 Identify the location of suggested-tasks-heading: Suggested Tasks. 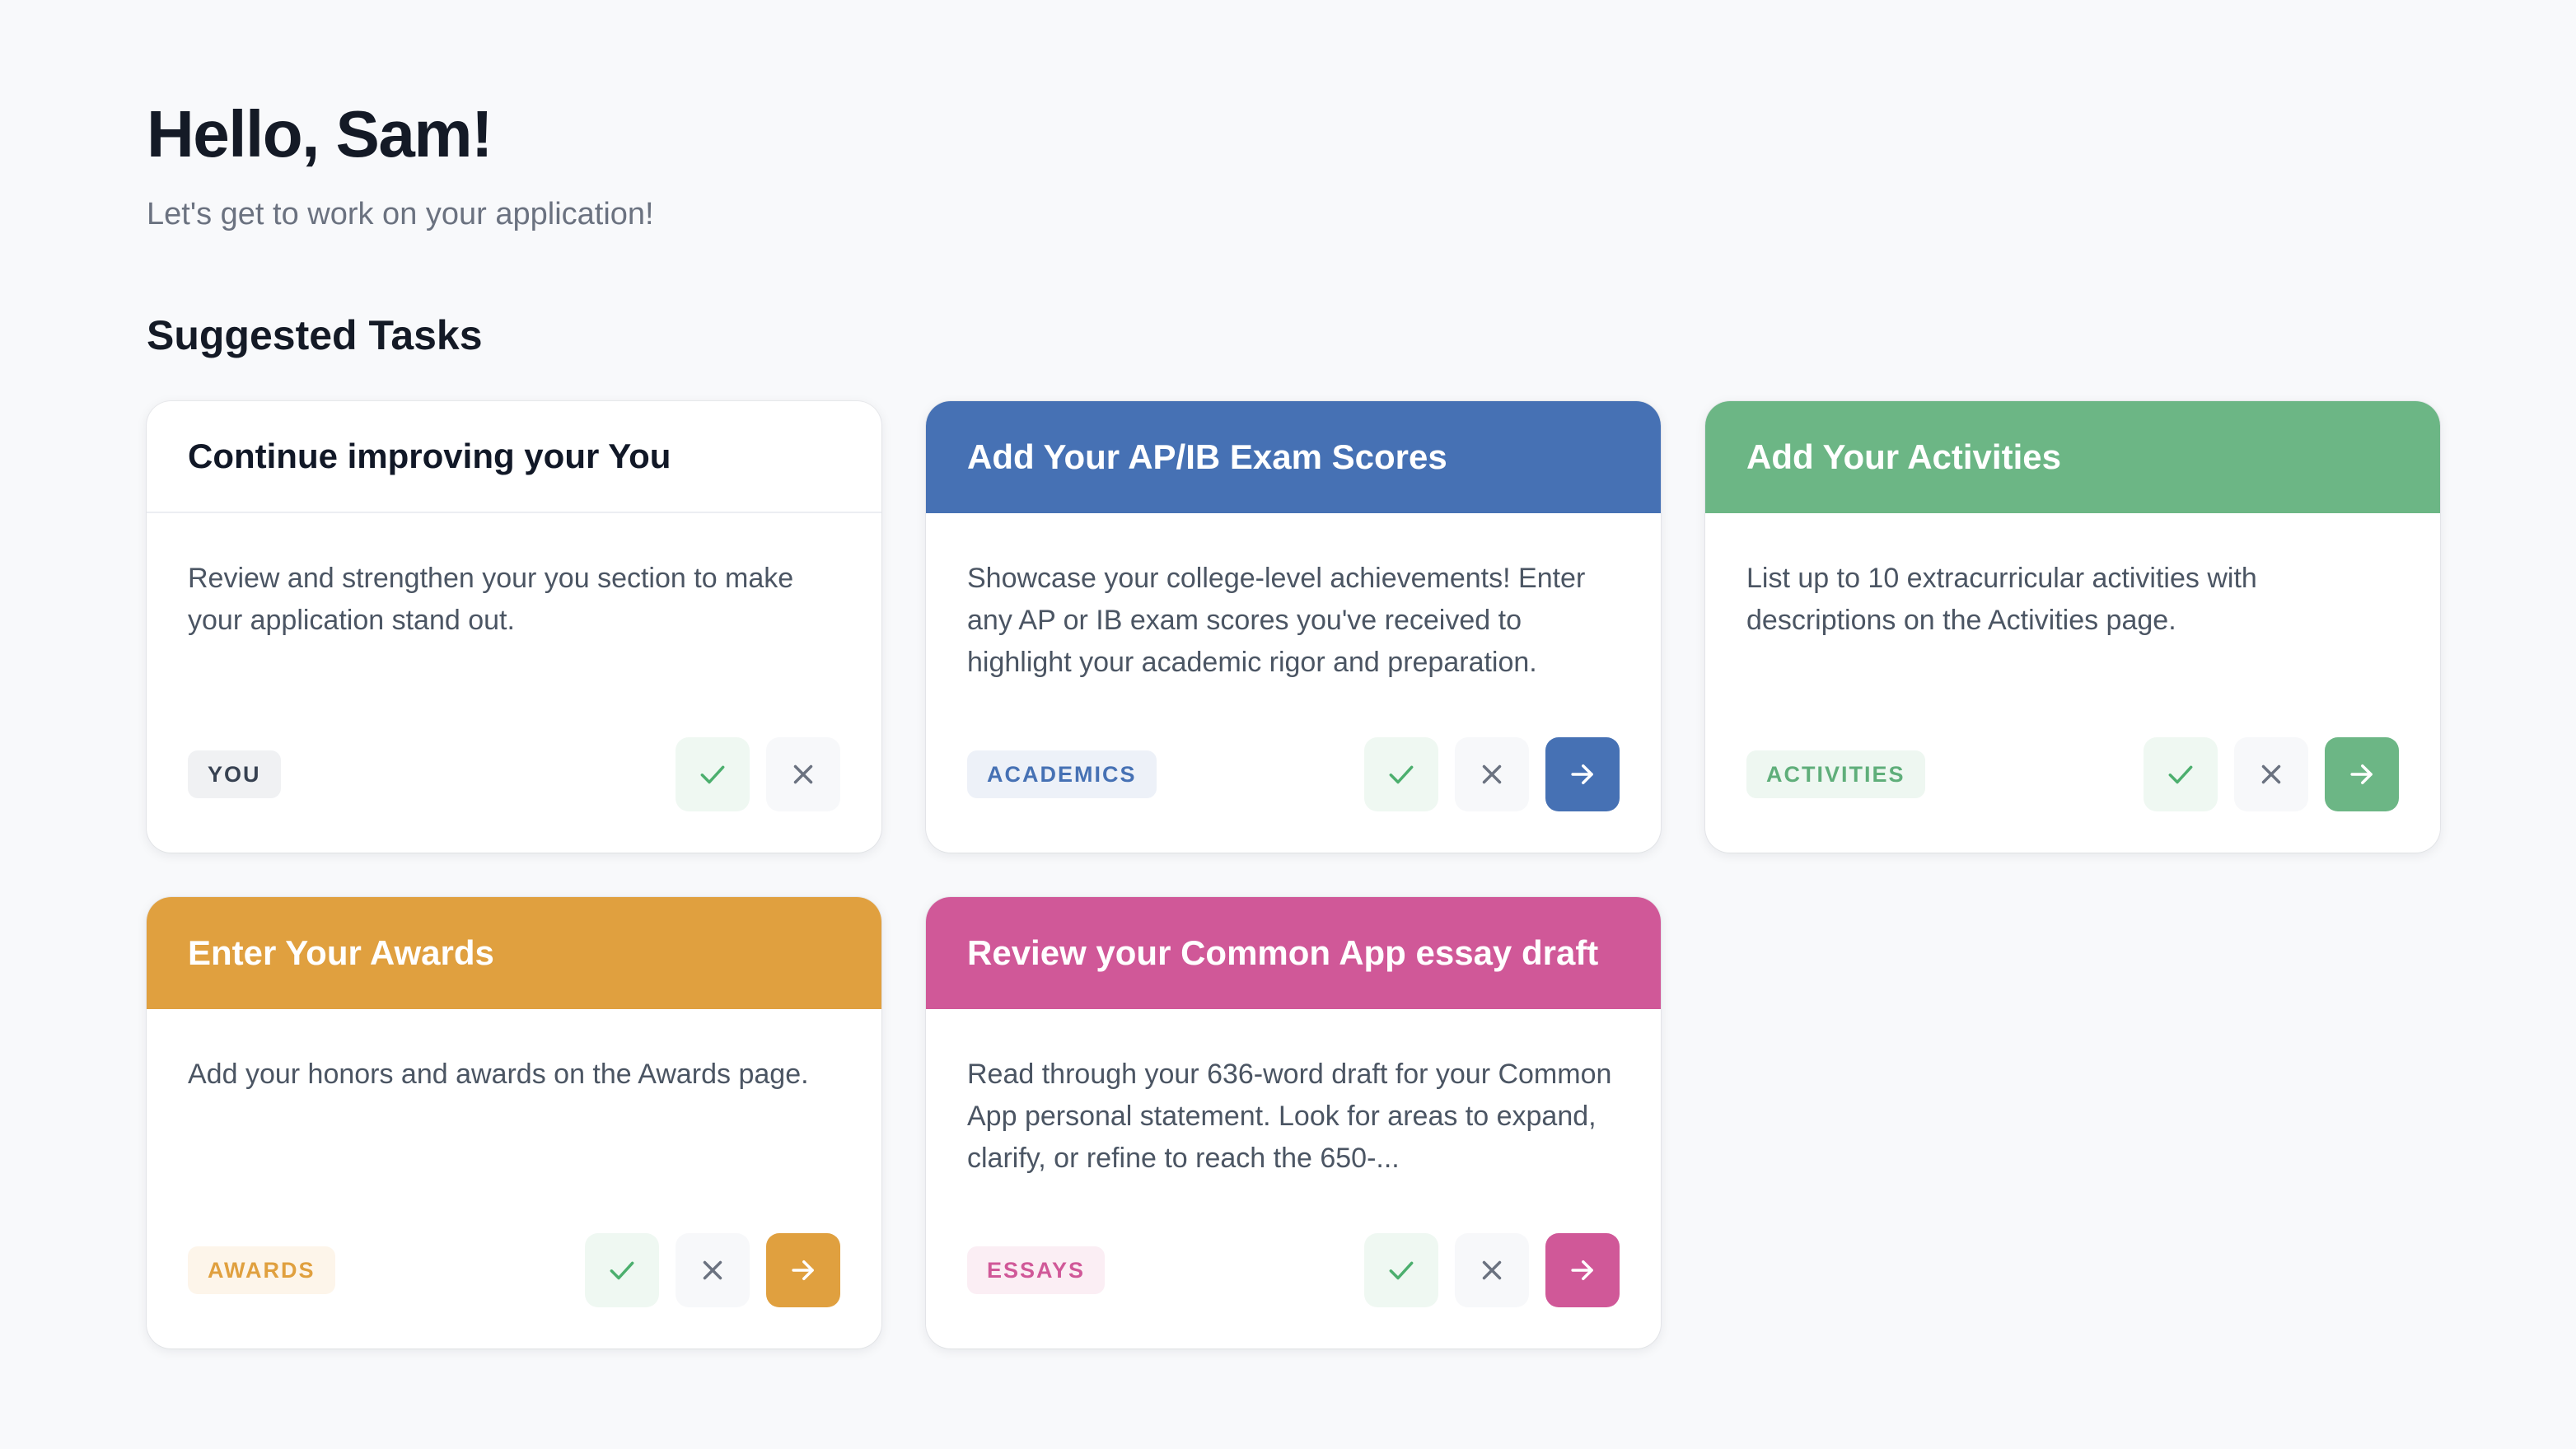
(315, 335).